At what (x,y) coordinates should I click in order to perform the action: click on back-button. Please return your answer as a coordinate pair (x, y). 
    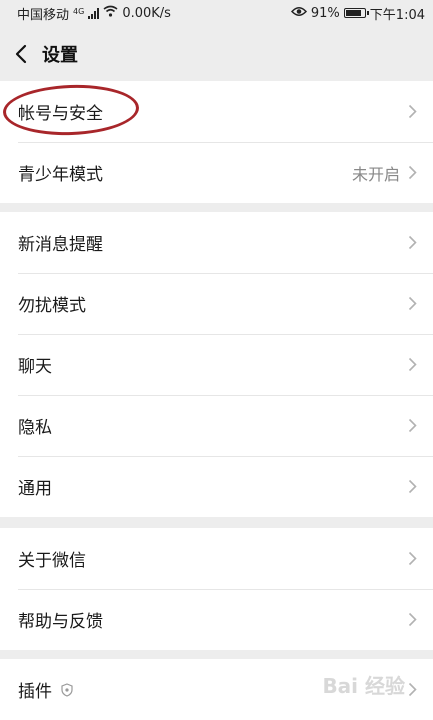
    Looking at the image, I should click on (21, 53).